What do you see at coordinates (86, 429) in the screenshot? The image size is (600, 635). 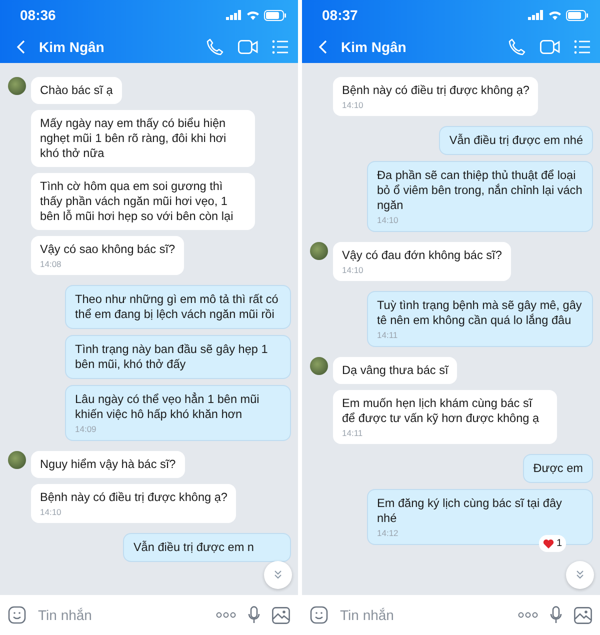 I see `message-time: 14:09` at bounding box center [86, 429].